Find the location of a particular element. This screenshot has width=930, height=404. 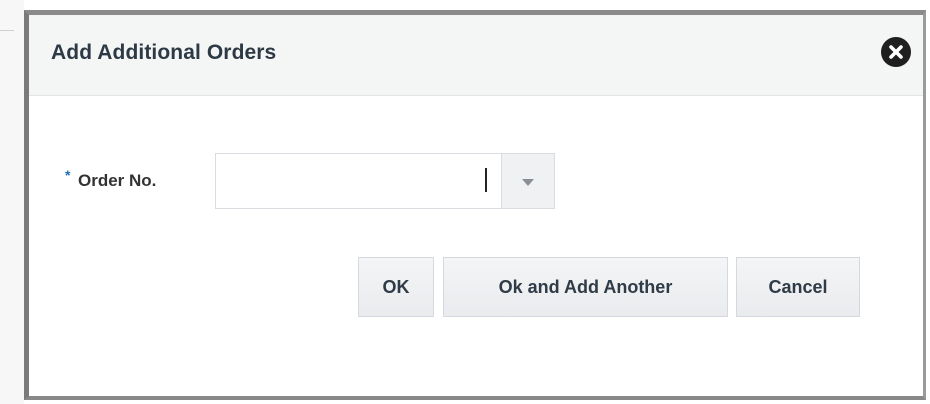

close-button is located at coordinates (896, 52).